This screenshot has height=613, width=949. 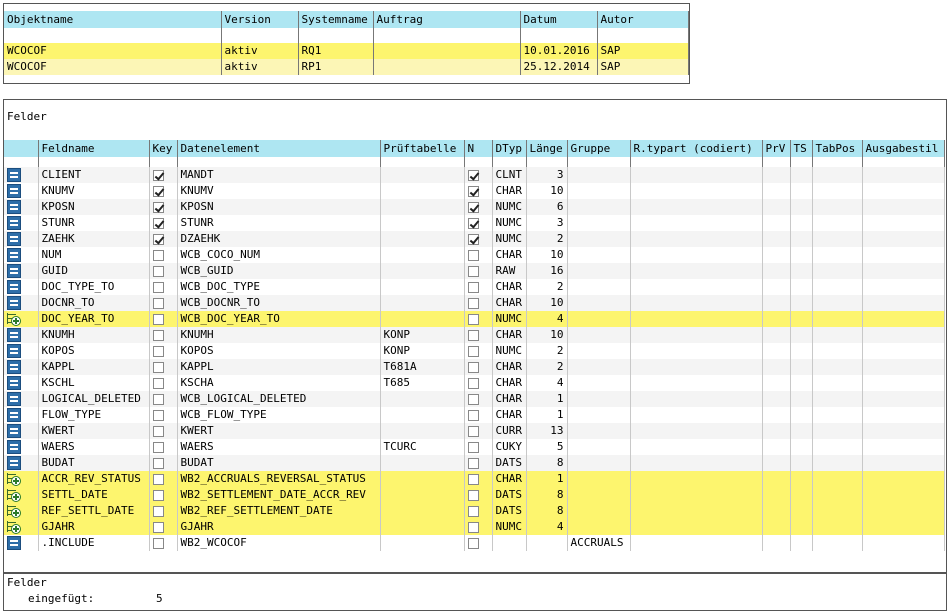 I want to click on field-row: STUNR STUNR NUMC 3, so click(x=474, y=223).